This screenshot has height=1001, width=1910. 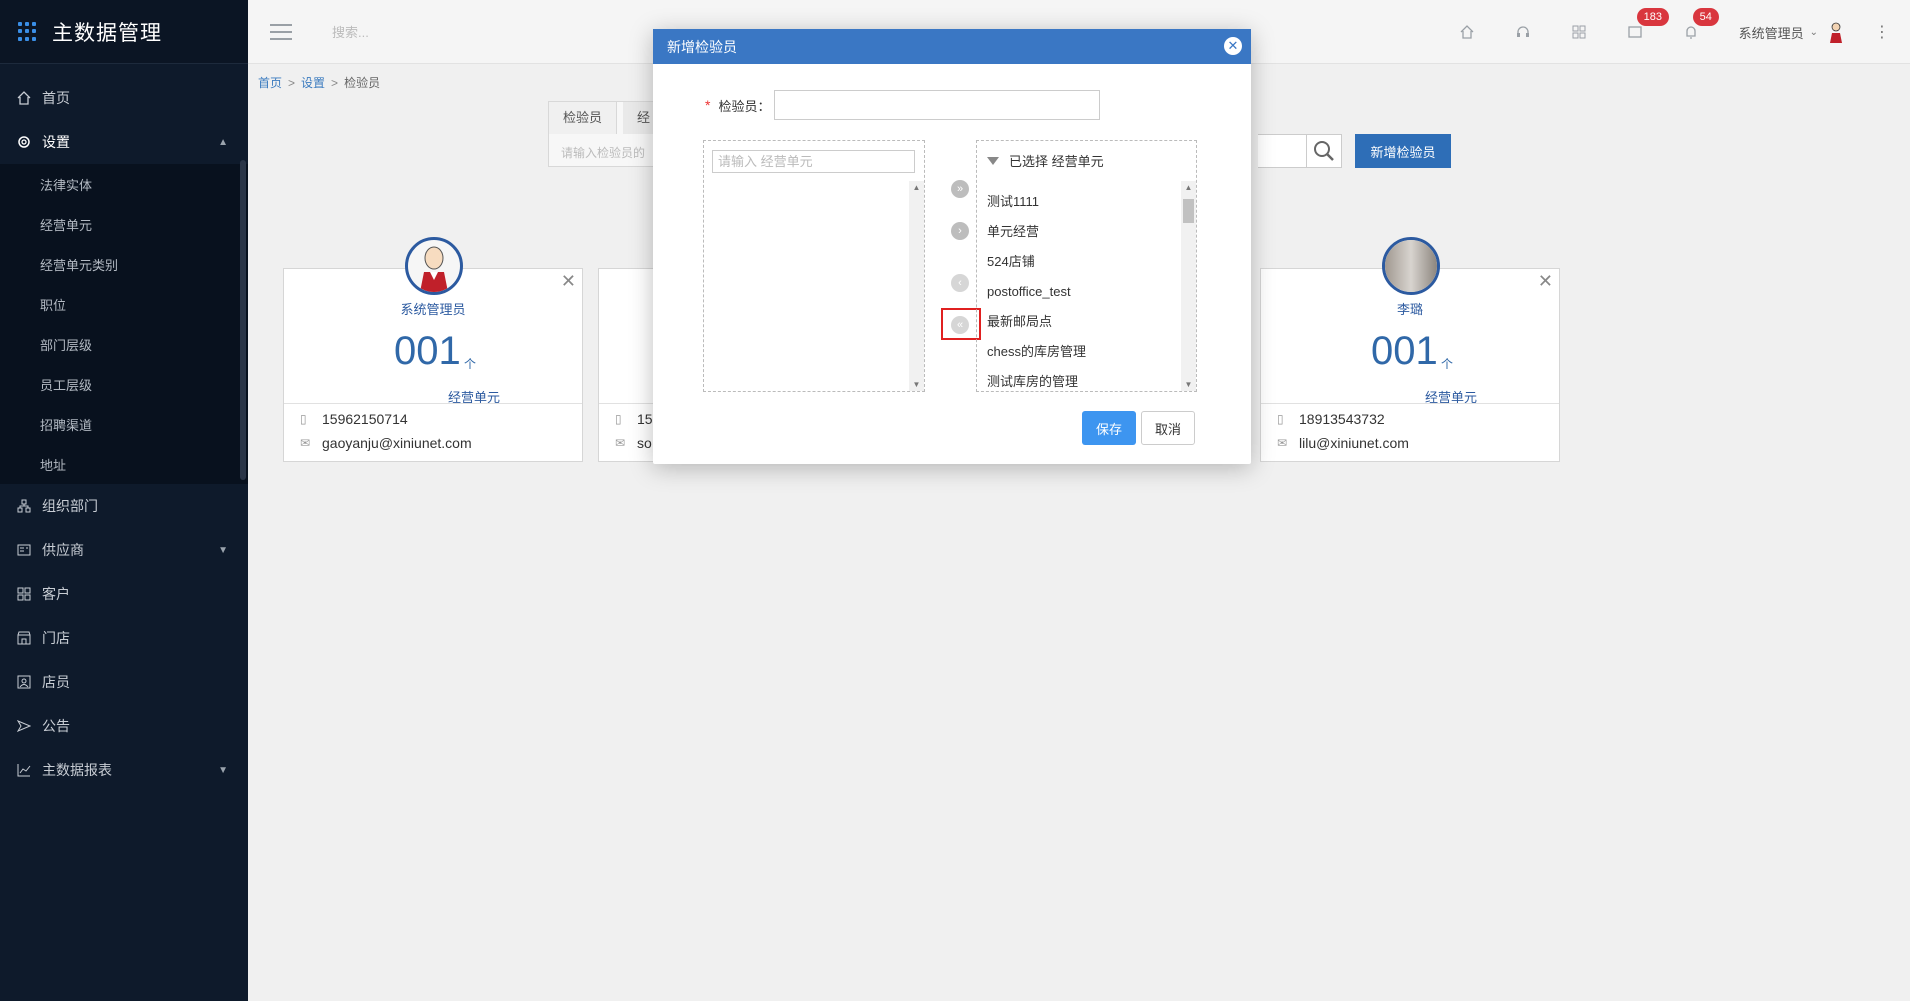 What do you see at coordinates (1771, 32) in the screenshot?
I see `user-name: 系统管理员` at bounding box center [1771, 32].